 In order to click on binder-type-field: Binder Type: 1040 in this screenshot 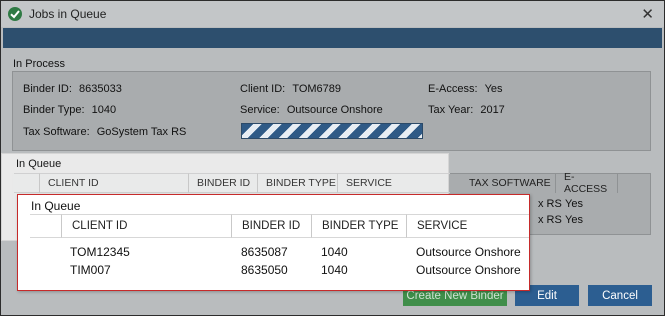, I will do `click(69, 110)`.